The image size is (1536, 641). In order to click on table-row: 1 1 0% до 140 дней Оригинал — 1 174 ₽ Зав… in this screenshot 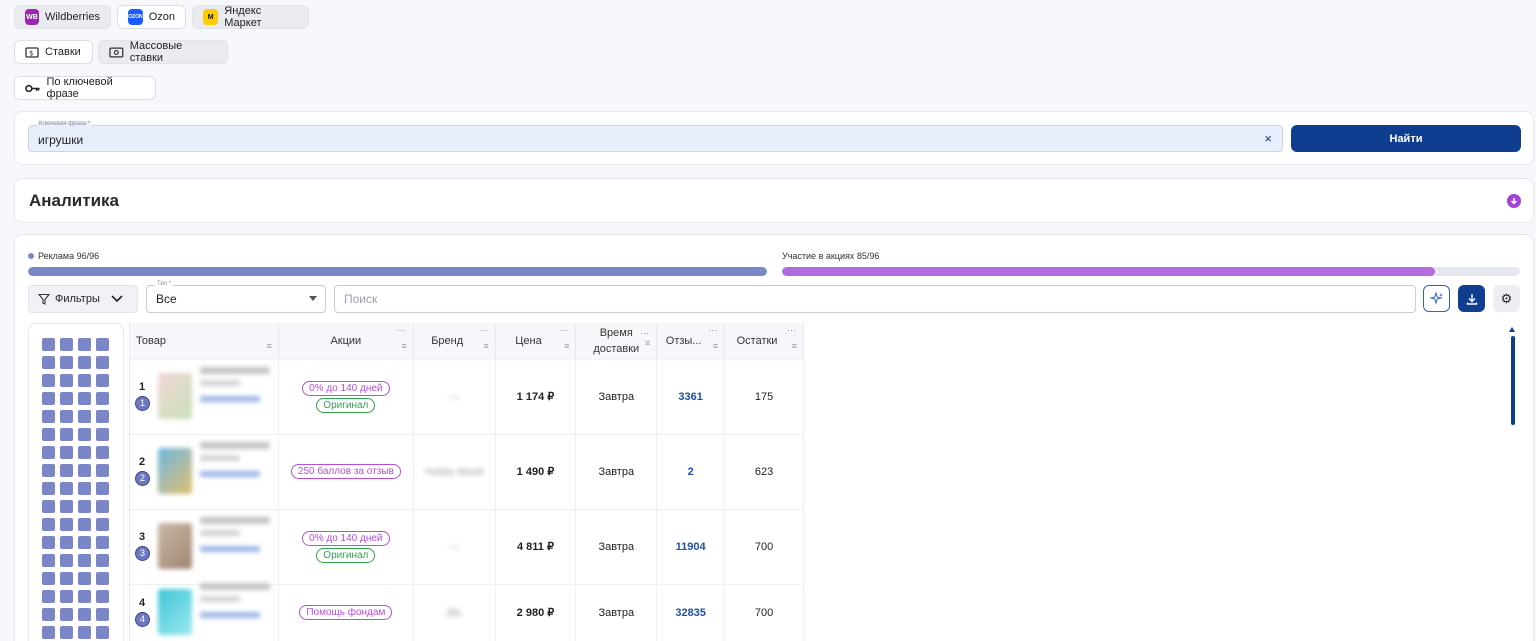, I will do `click(467, 396)`.